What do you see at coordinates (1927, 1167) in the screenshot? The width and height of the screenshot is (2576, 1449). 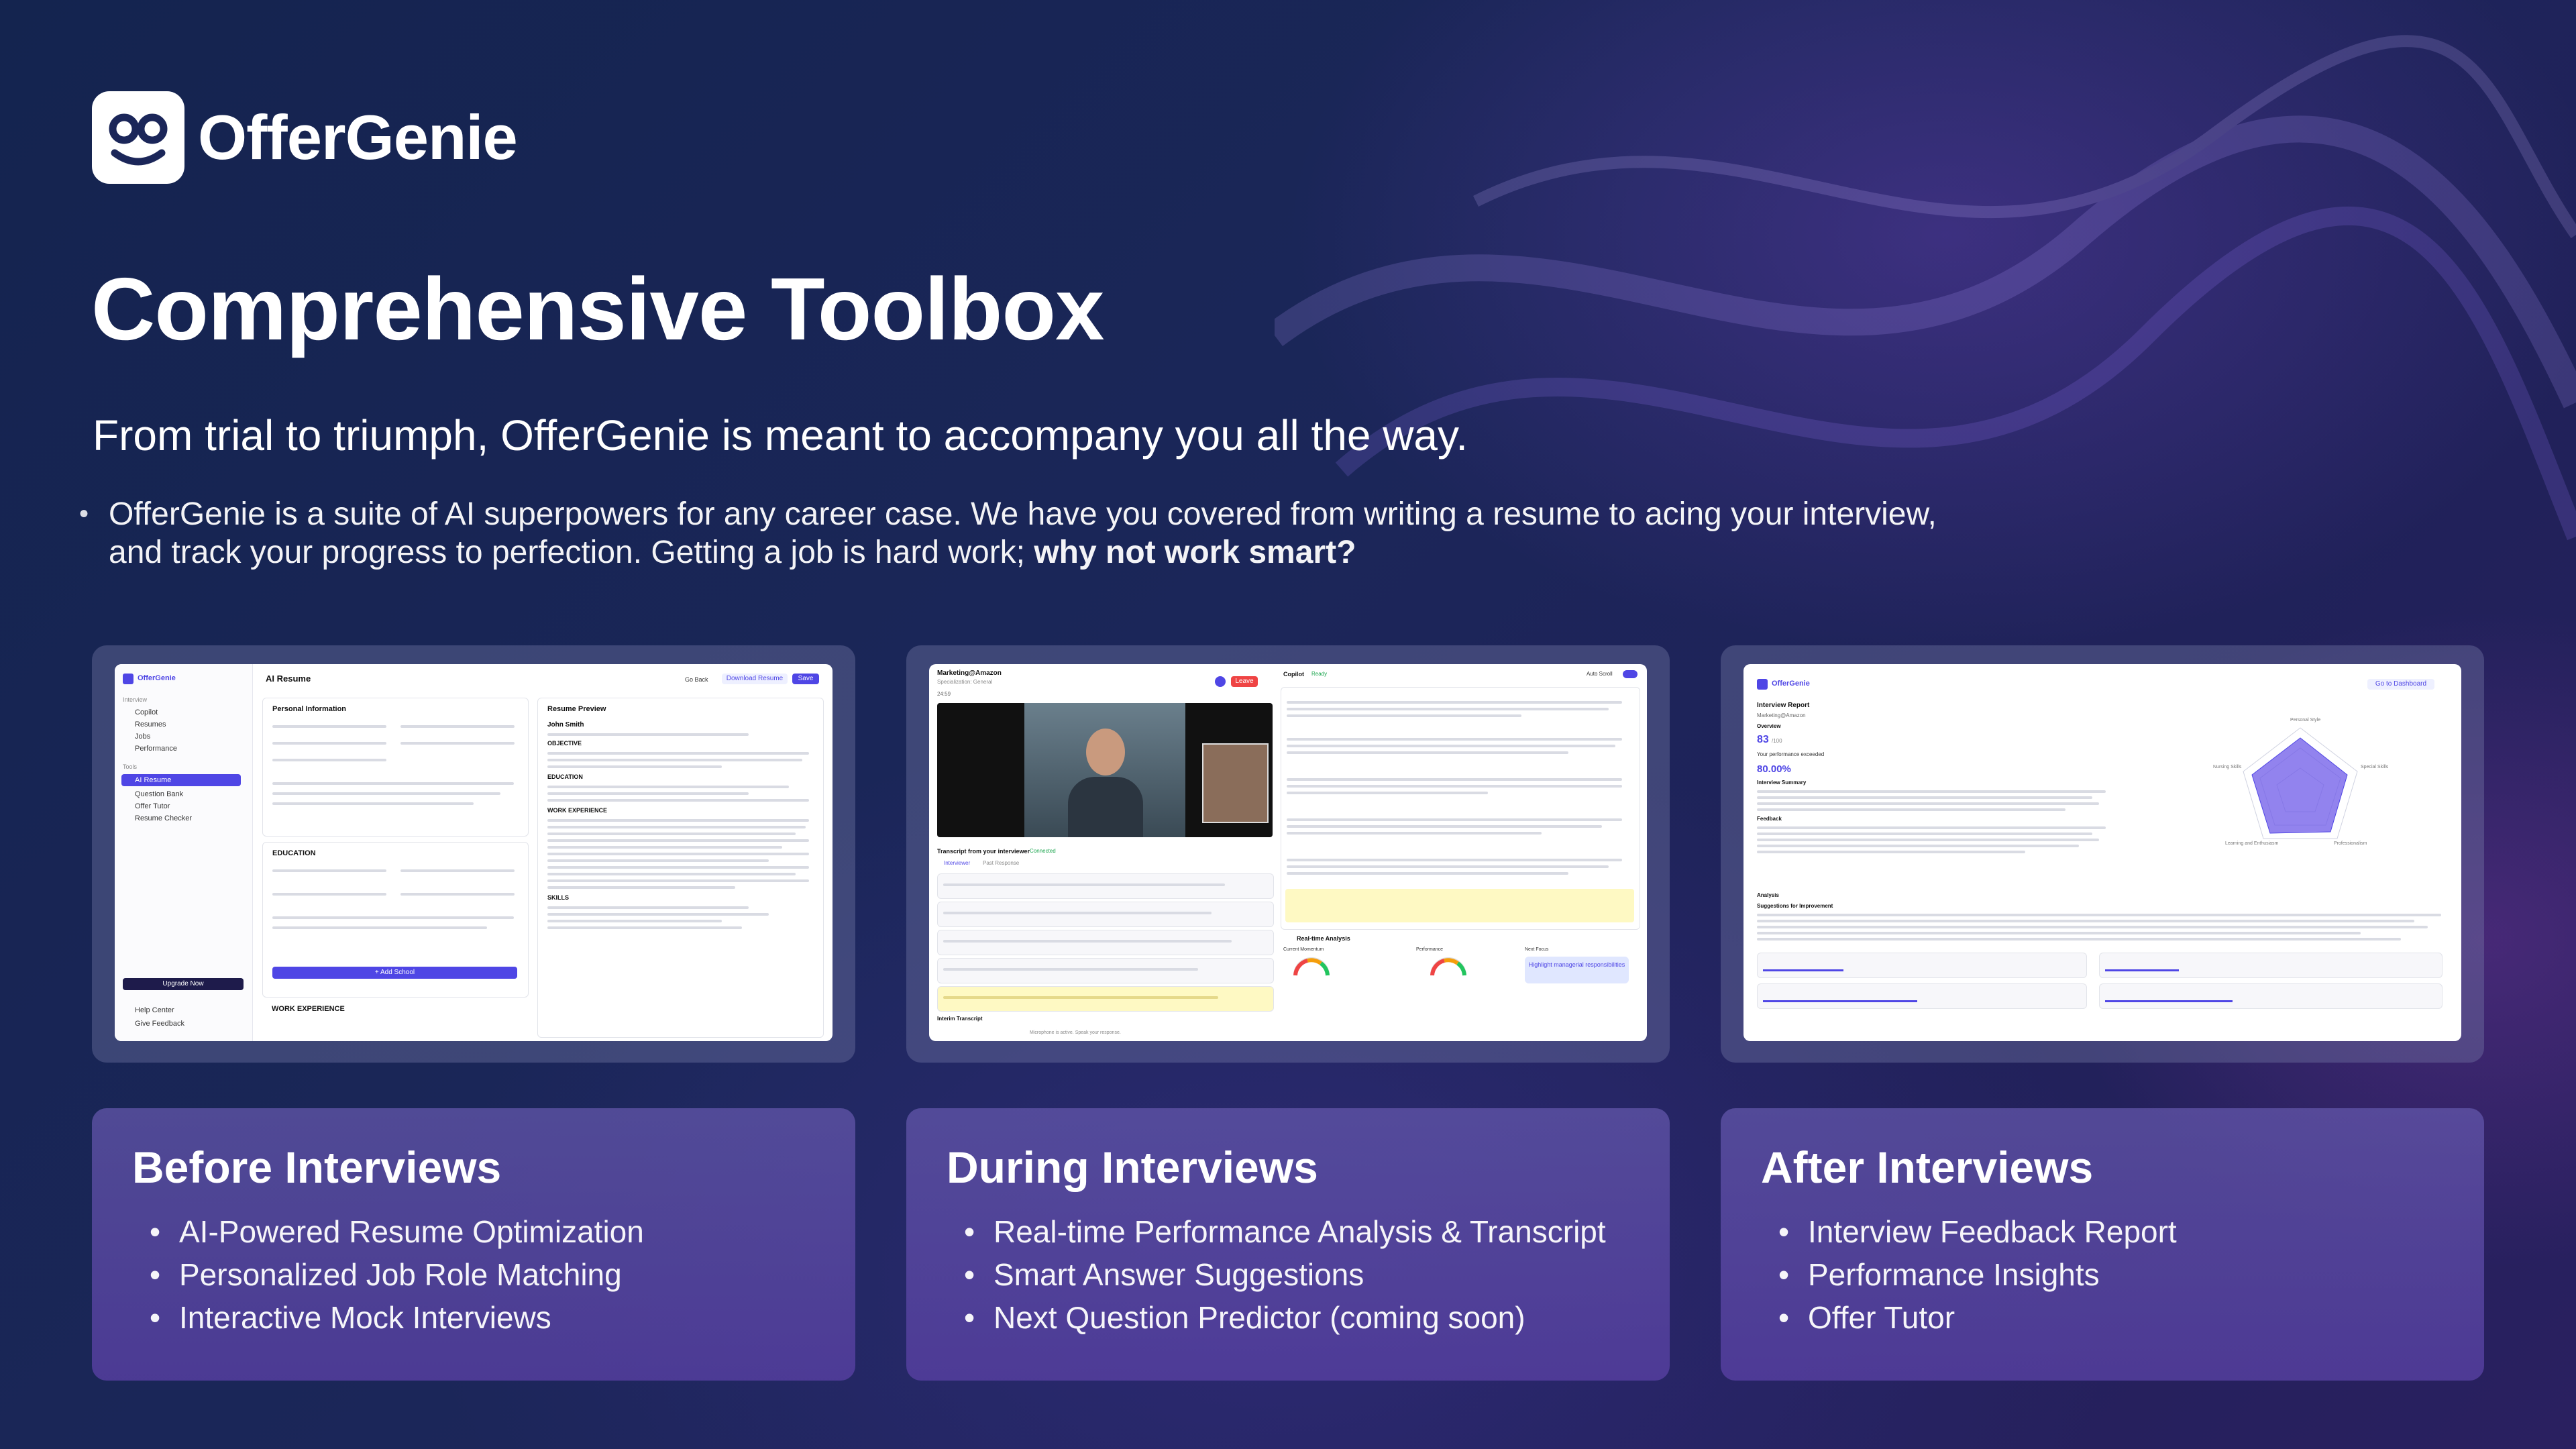 I see `card-title: After Interviews` at bounding box center [1927, 1167].